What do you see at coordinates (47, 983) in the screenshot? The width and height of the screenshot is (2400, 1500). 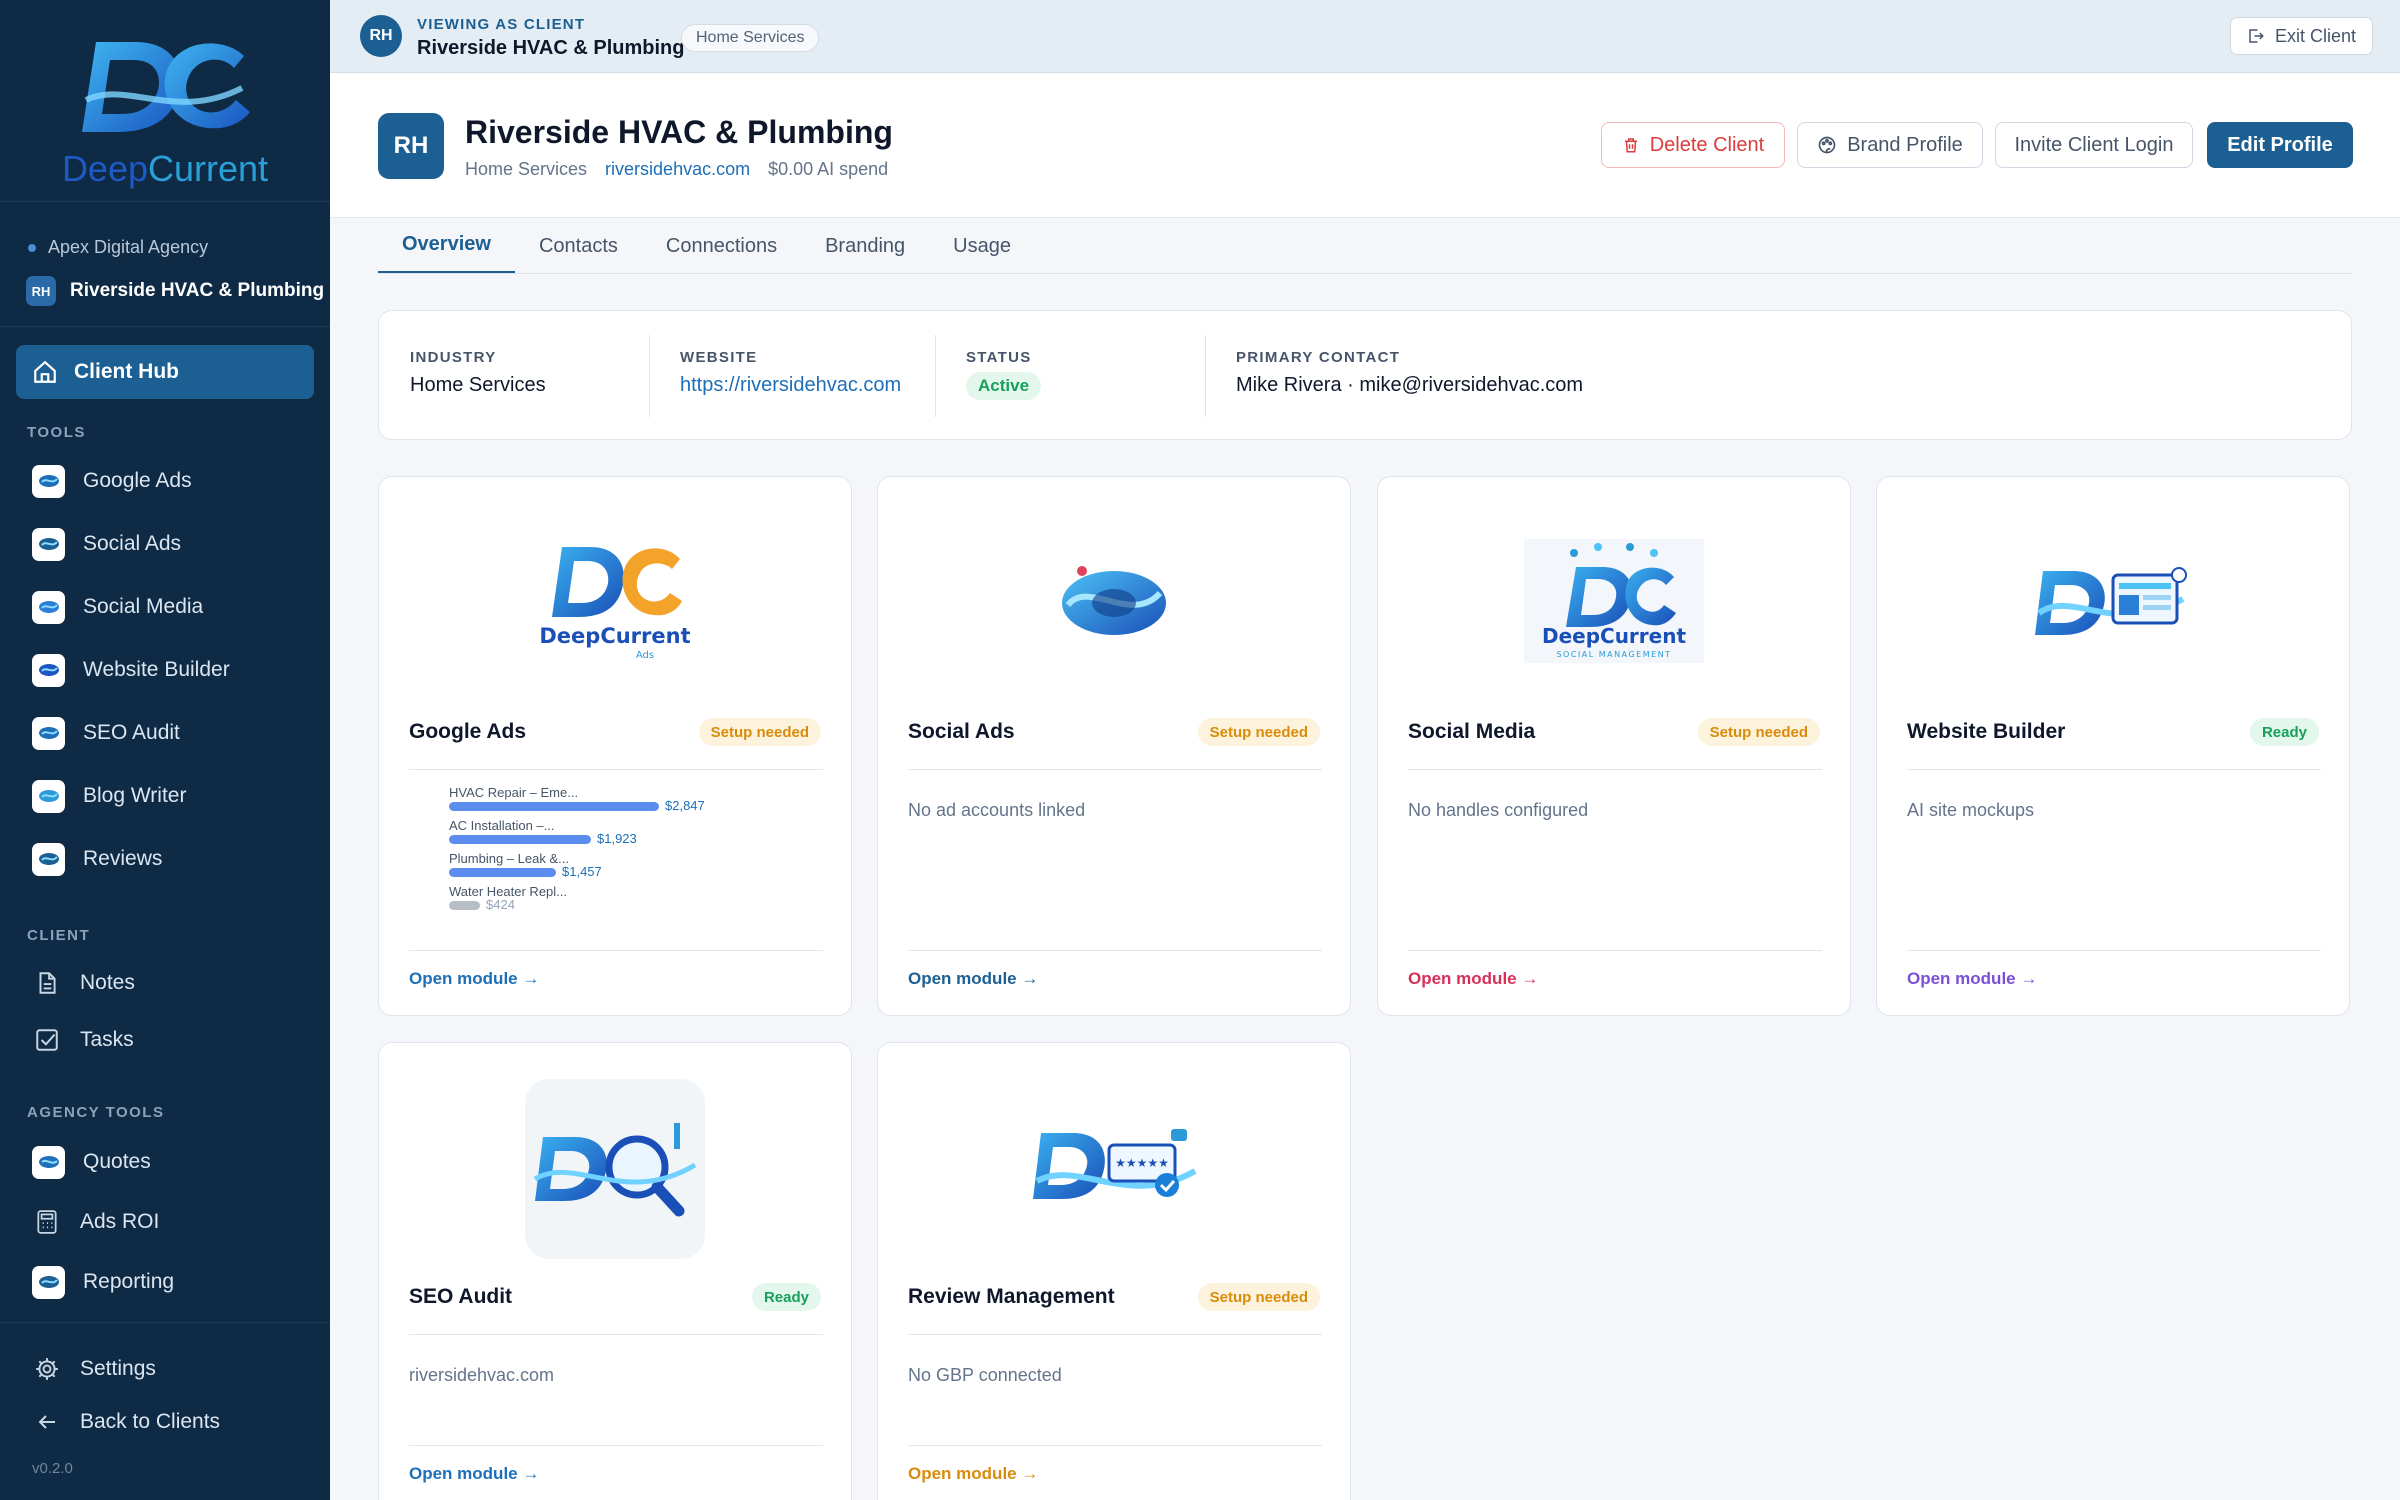 I see `document-icon` at bounding box center [47, 983].